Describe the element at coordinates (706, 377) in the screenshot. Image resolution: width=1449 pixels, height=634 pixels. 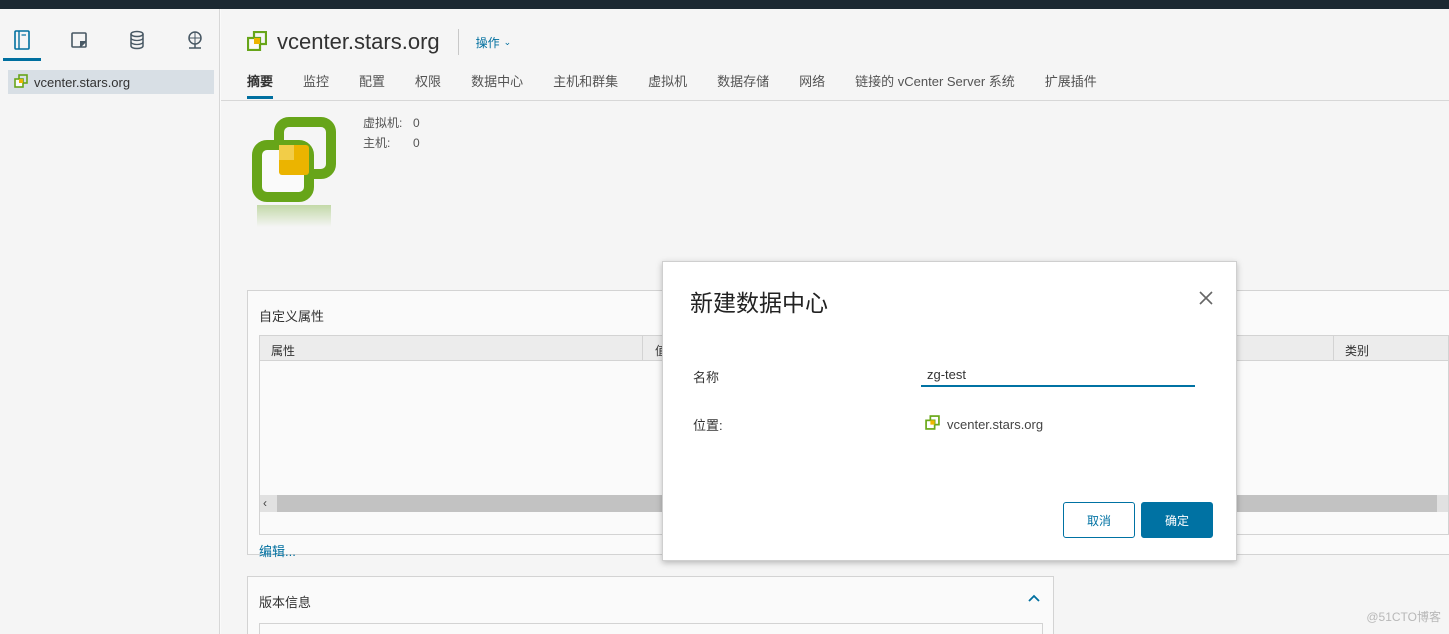
I see `name-label: 名称` at that location.